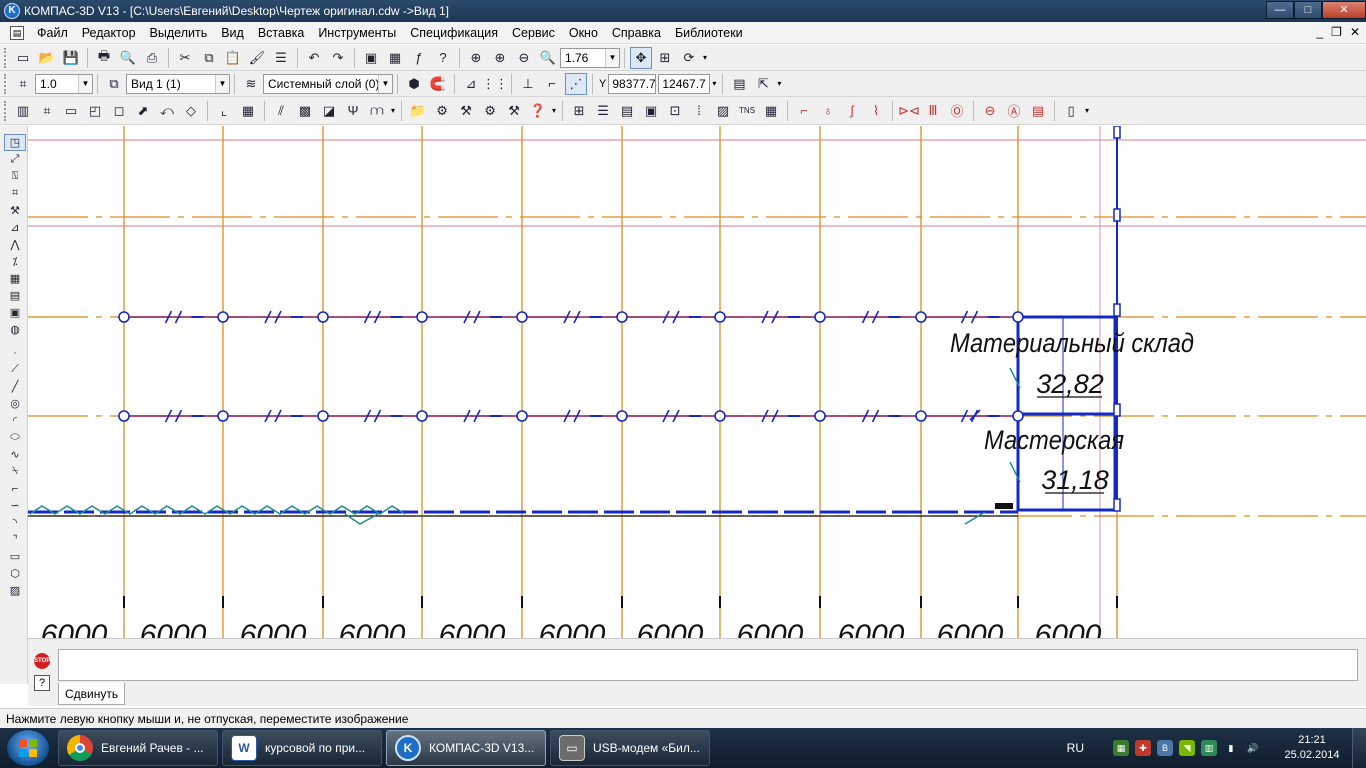 This screenshot has width=1366, height=768. What do you see at coordinates (128, 58) in the screenshot?
I see `preview-icon: 🔍` at bounding box center [128, 58].